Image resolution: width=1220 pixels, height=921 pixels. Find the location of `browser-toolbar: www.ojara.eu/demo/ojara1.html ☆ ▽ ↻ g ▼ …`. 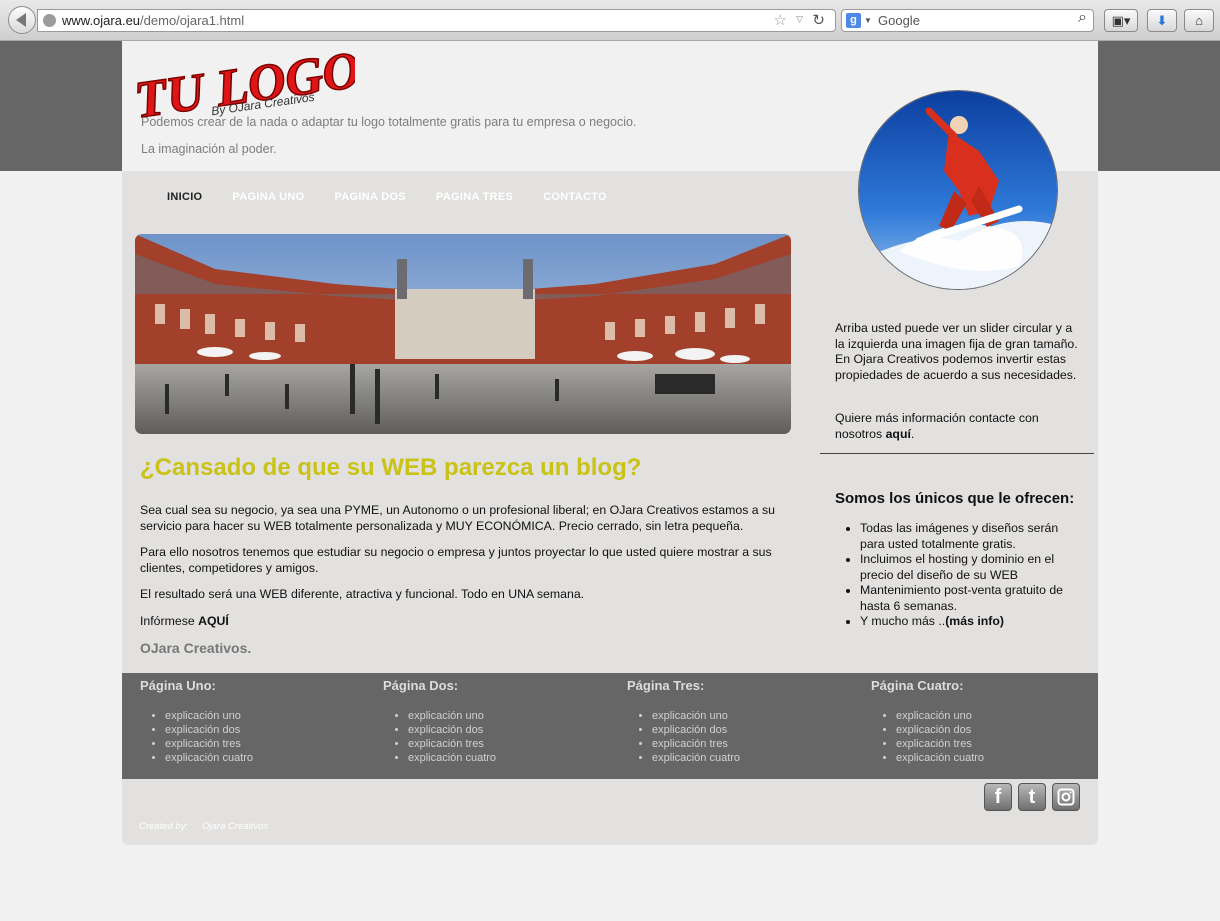

browser-toolbar: www.ojara.eu/demo/ojara1.html ☆ ▽ ↻ g ▼ … is located at coordinates (610, 20).